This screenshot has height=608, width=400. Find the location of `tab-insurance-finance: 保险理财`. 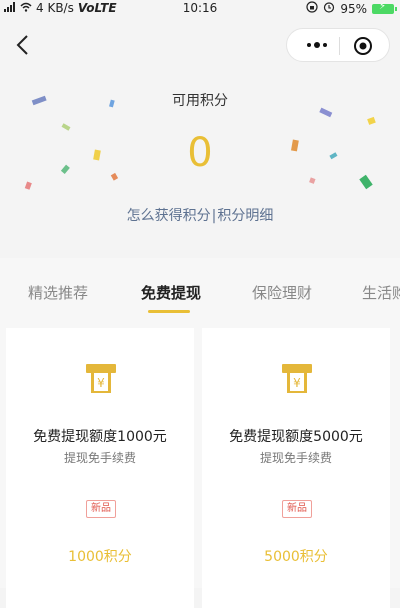

tab-insurance-finance: 保险理财 is located at coordinates (282, 292).